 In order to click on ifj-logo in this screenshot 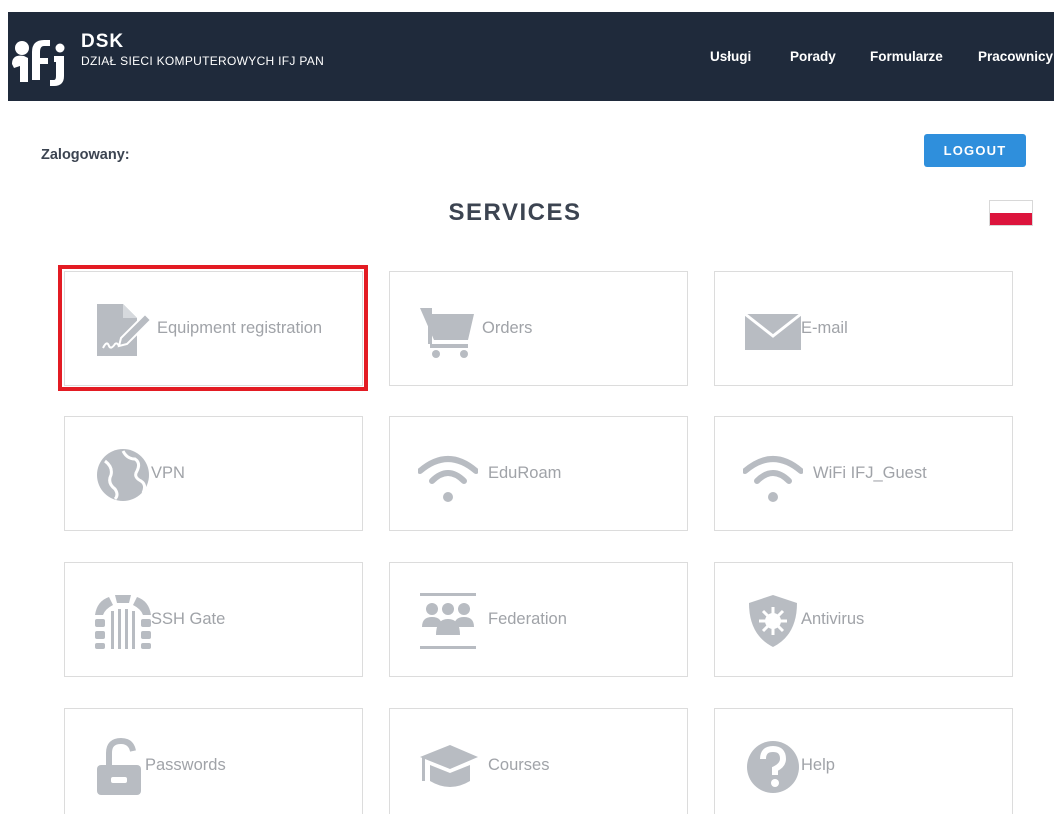, I will do `click(42, 59)`.